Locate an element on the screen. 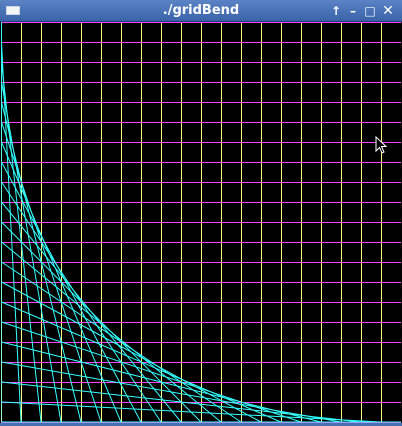 The width and height of the screenshot is (402, 426). maximize-icon: □ is located at coordinates (370, 11).